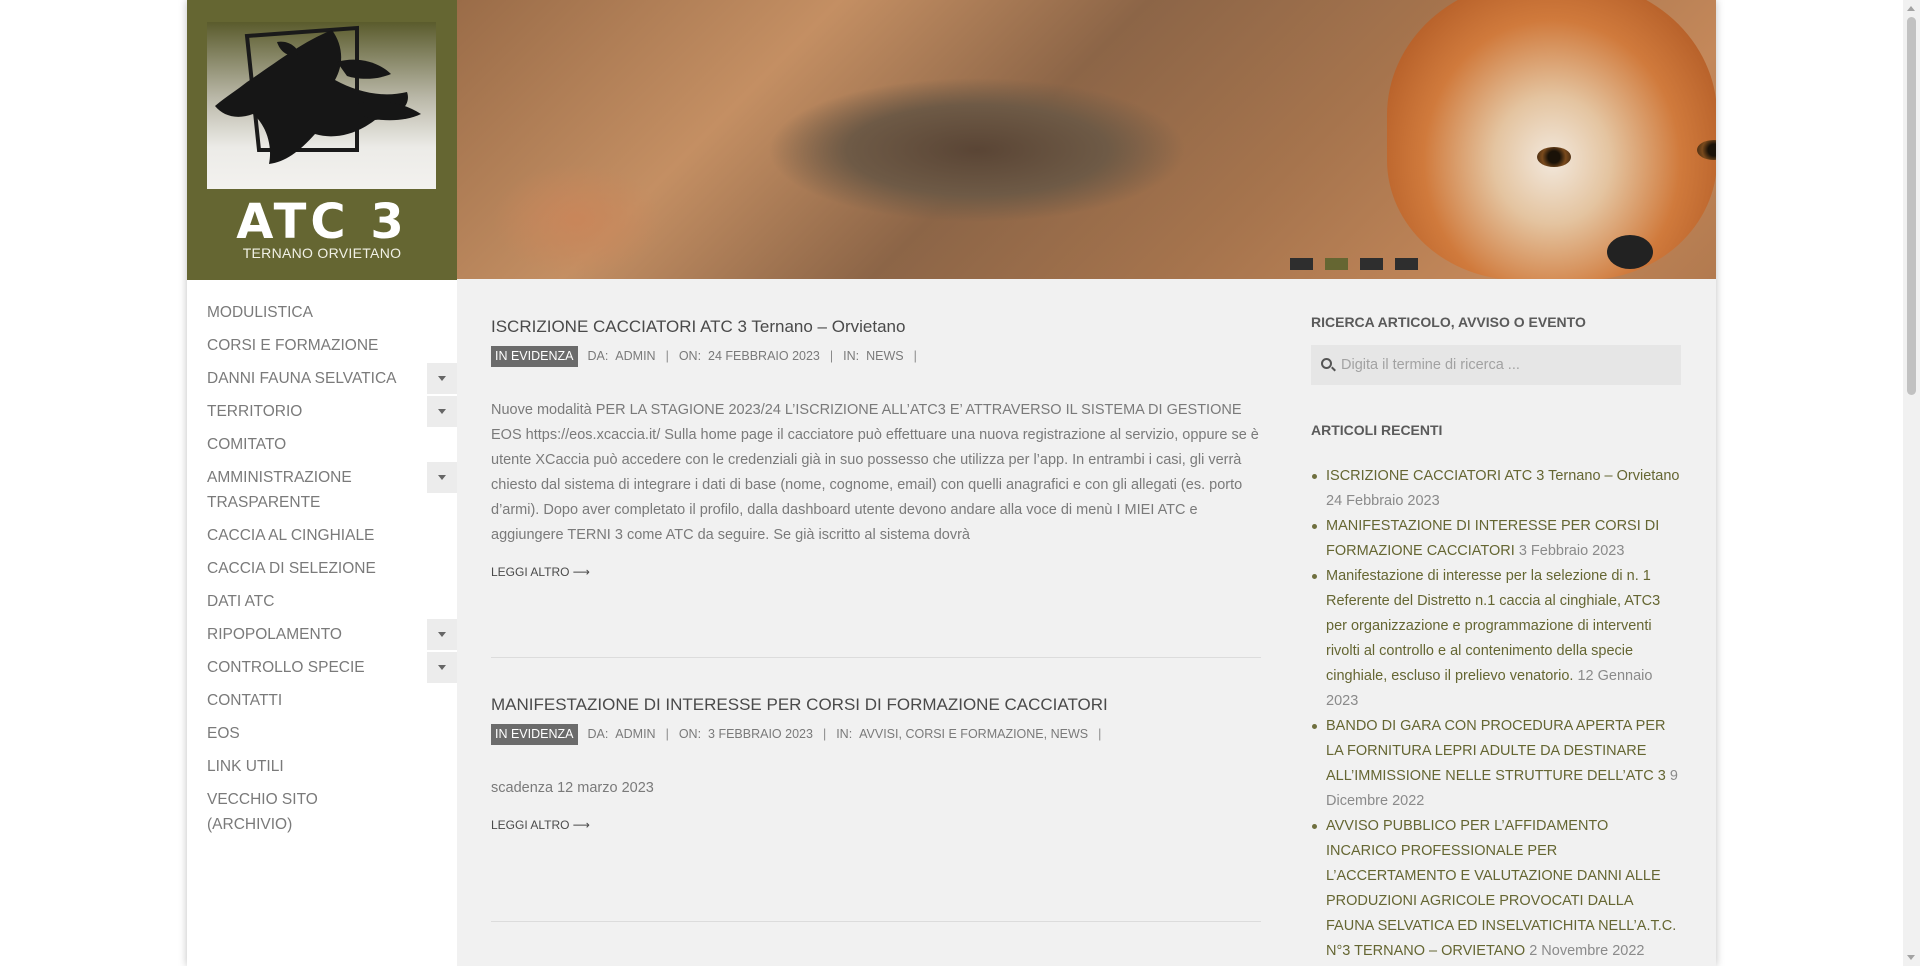 The width and height of the screenshot is (1920, 966). Describe the element at coordinates (1354, 264) in the screenshot. I see `slider-pagination` at that location.